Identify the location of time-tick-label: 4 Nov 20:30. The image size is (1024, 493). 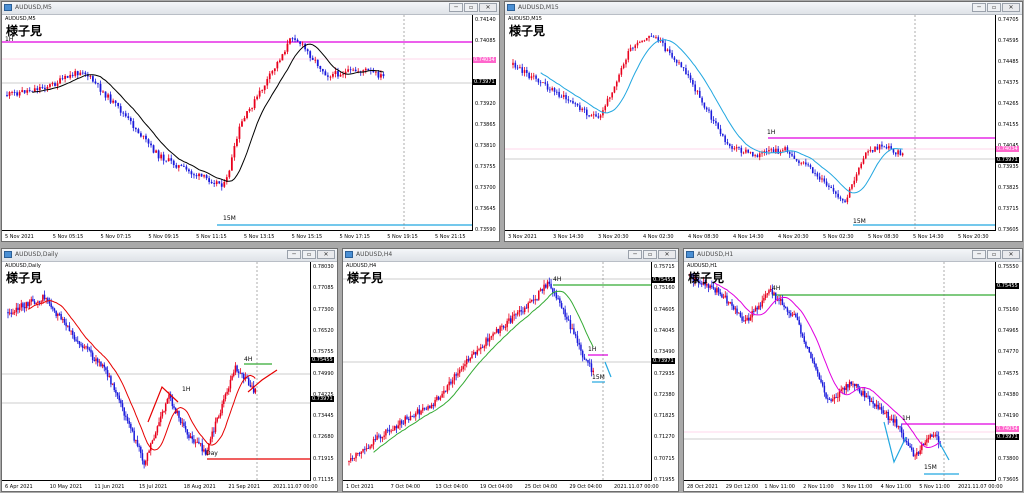
(793, 237).